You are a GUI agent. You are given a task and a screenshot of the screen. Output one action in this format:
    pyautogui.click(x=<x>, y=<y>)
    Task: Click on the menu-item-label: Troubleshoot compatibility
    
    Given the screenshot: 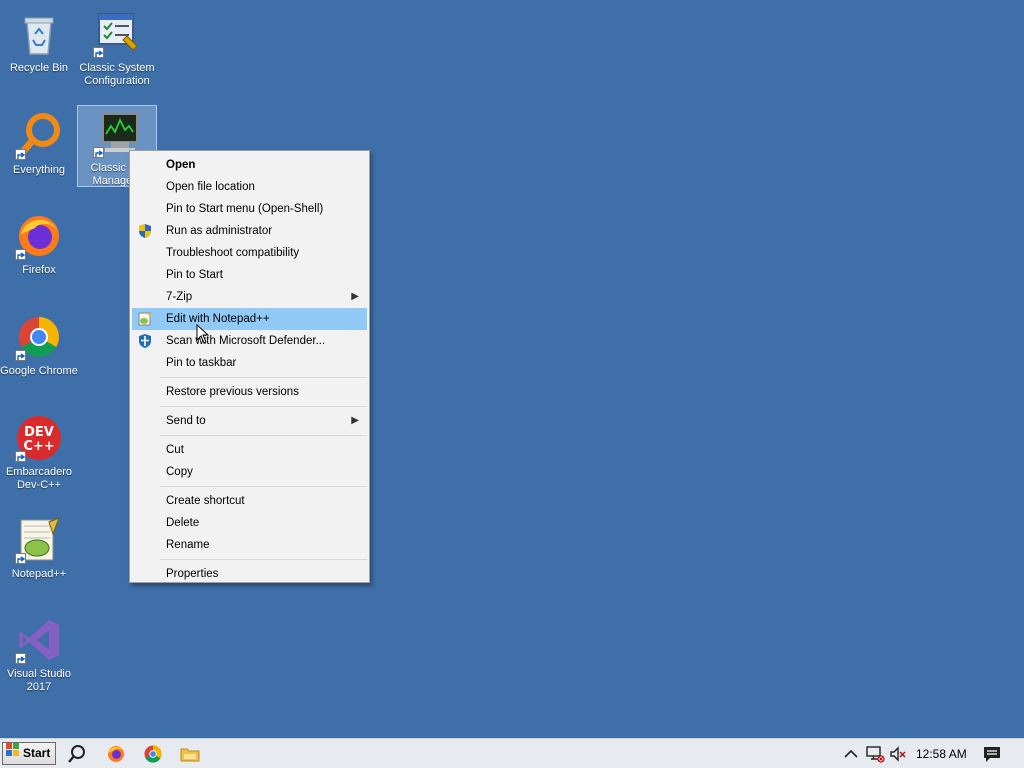 What is the action you would take?
    pyautogui.click(x=233, y=253)
    